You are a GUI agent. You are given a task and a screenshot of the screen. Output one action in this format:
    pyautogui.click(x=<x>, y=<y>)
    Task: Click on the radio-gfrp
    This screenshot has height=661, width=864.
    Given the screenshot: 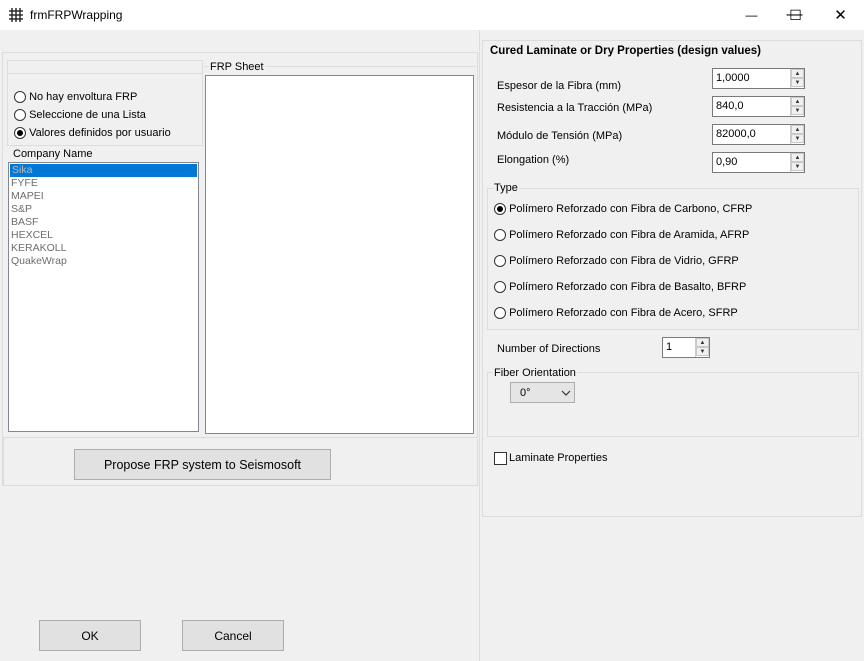 What is the action you would take?
    pyautogui.click(x=500, y=261)
    